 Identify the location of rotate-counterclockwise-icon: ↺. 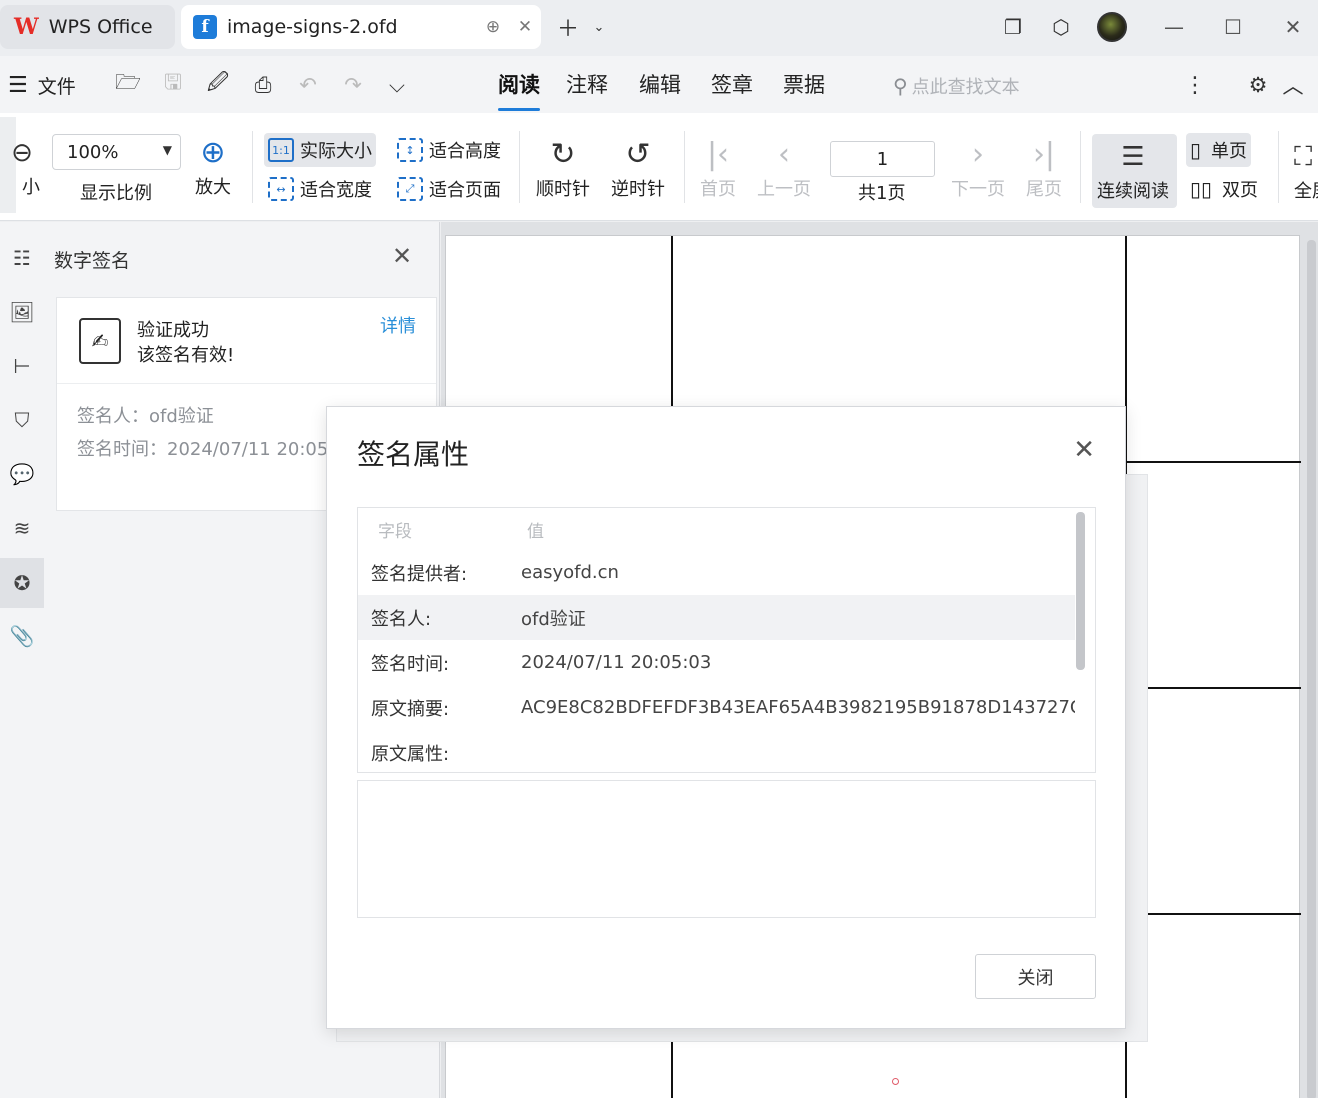
(638, 154).